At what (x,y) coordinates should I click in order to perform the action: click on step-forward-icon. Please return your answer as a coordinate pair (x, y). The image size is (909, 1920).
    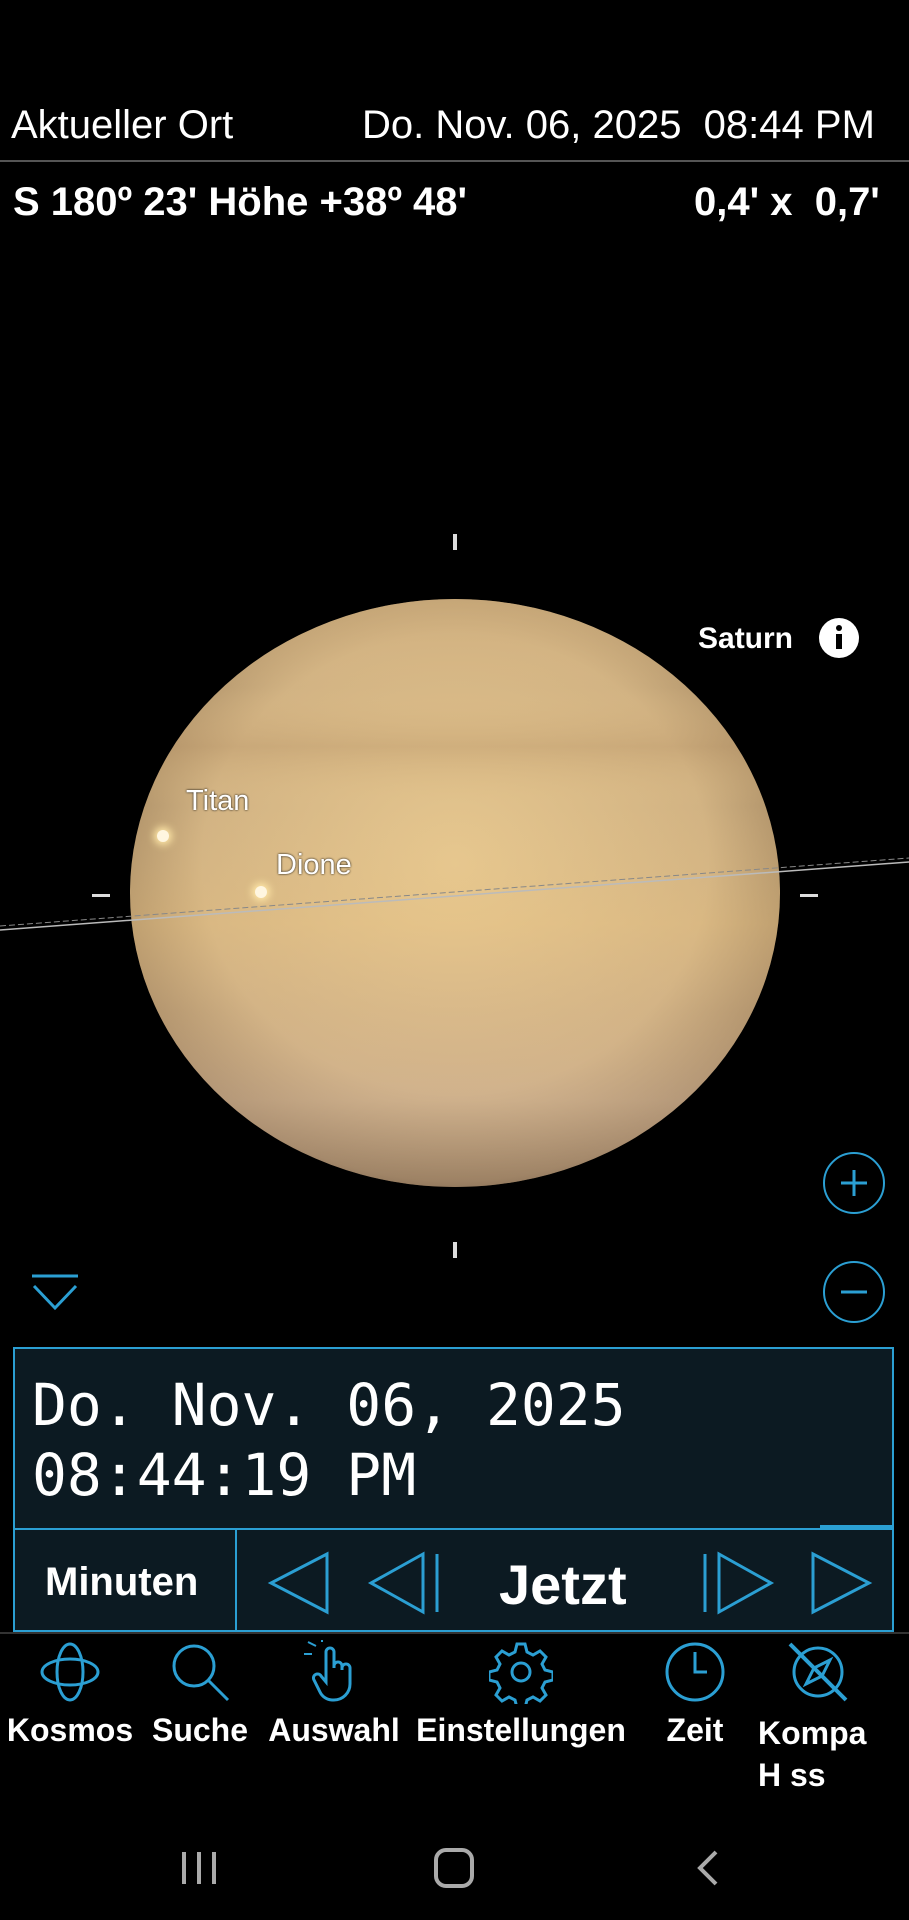
    Looking at the image, I should click on (735, 1583).